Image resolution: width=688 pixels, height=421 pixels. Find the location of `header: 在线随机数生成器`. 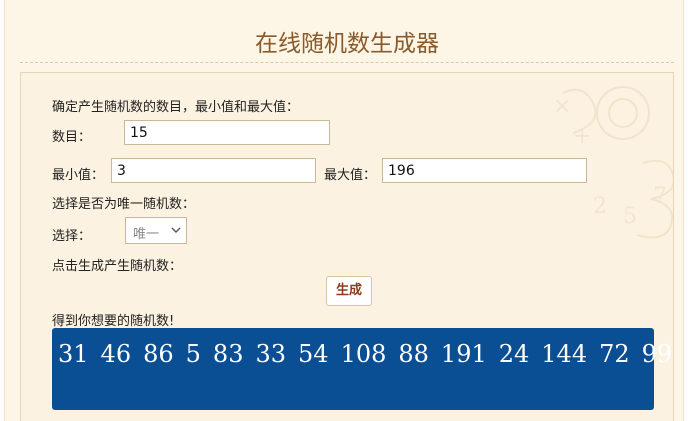

header: 在线随机数生成器 is located at coordinates (347, 38).